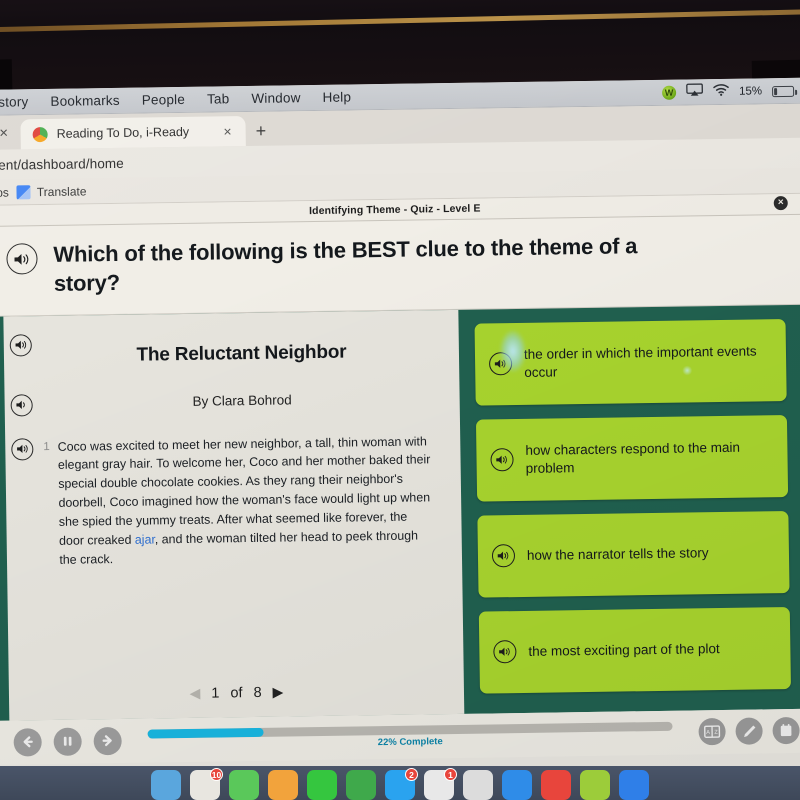 Image resolution: width=800 pixels, height=800 pixels. I want to click on passage-author-row: By Clara Bohrod, so click(226, 402).